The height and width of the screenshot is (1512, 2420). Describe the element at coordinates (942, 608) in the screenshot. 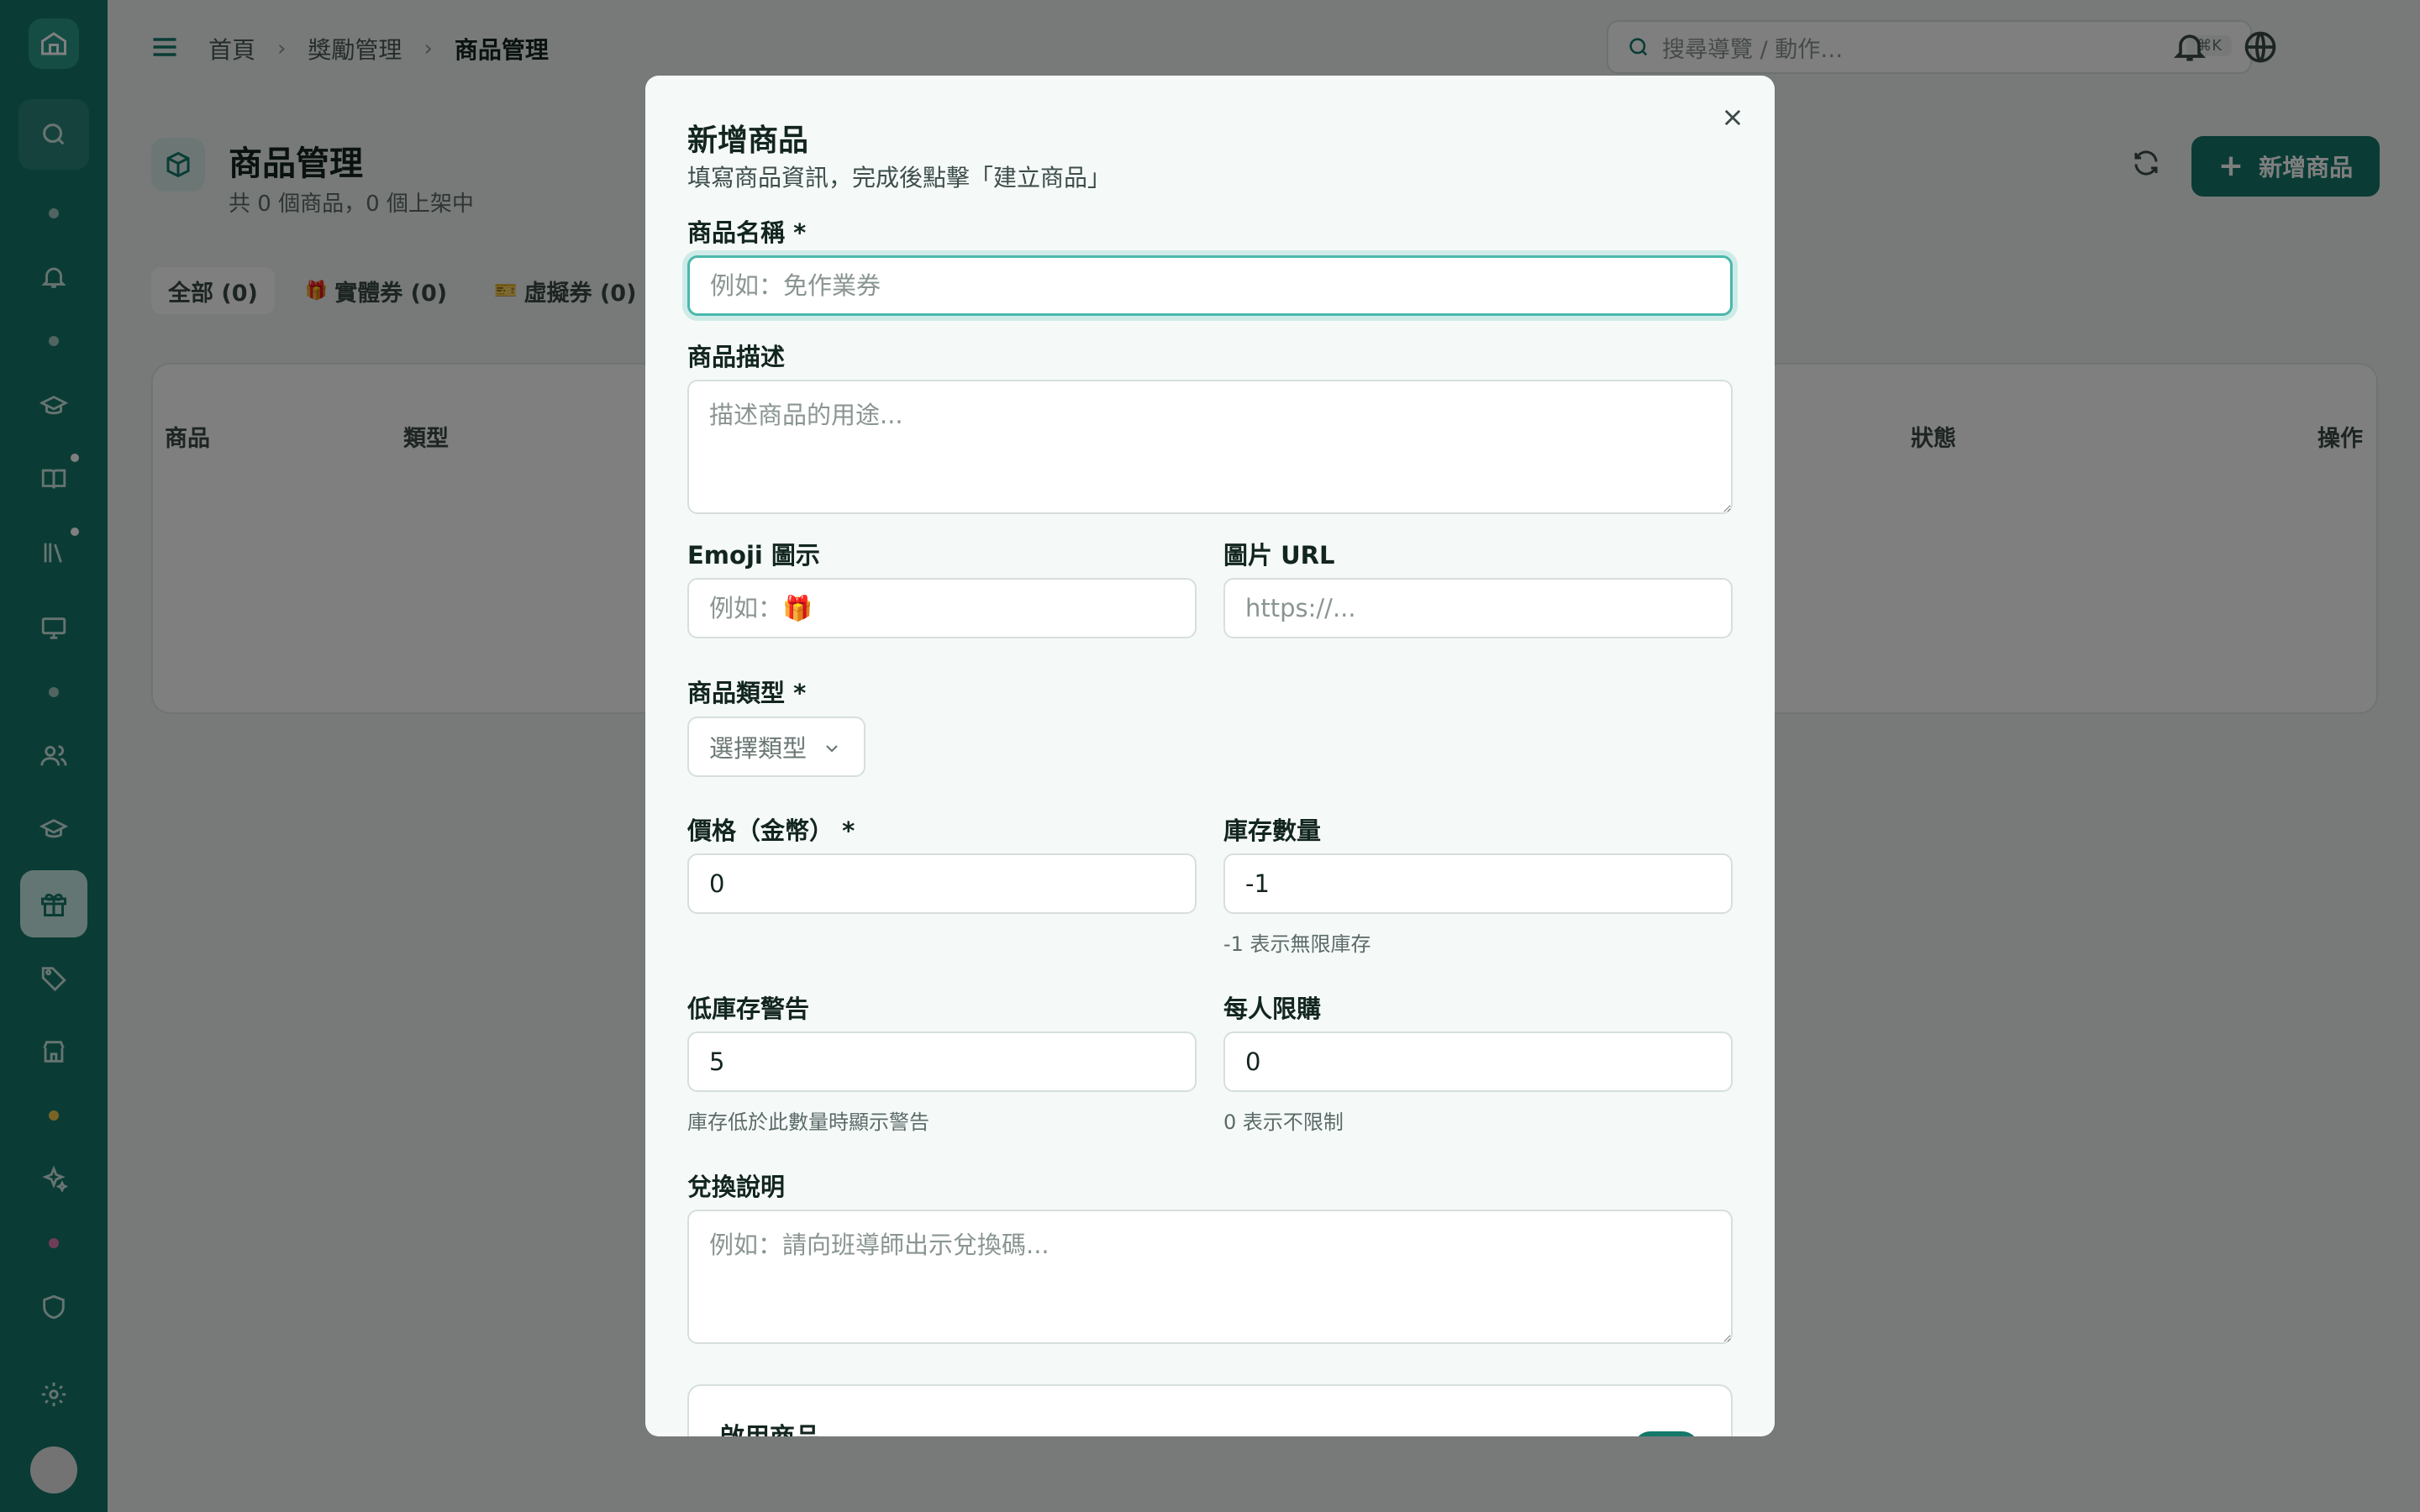

I see `emoji-input` at that location.